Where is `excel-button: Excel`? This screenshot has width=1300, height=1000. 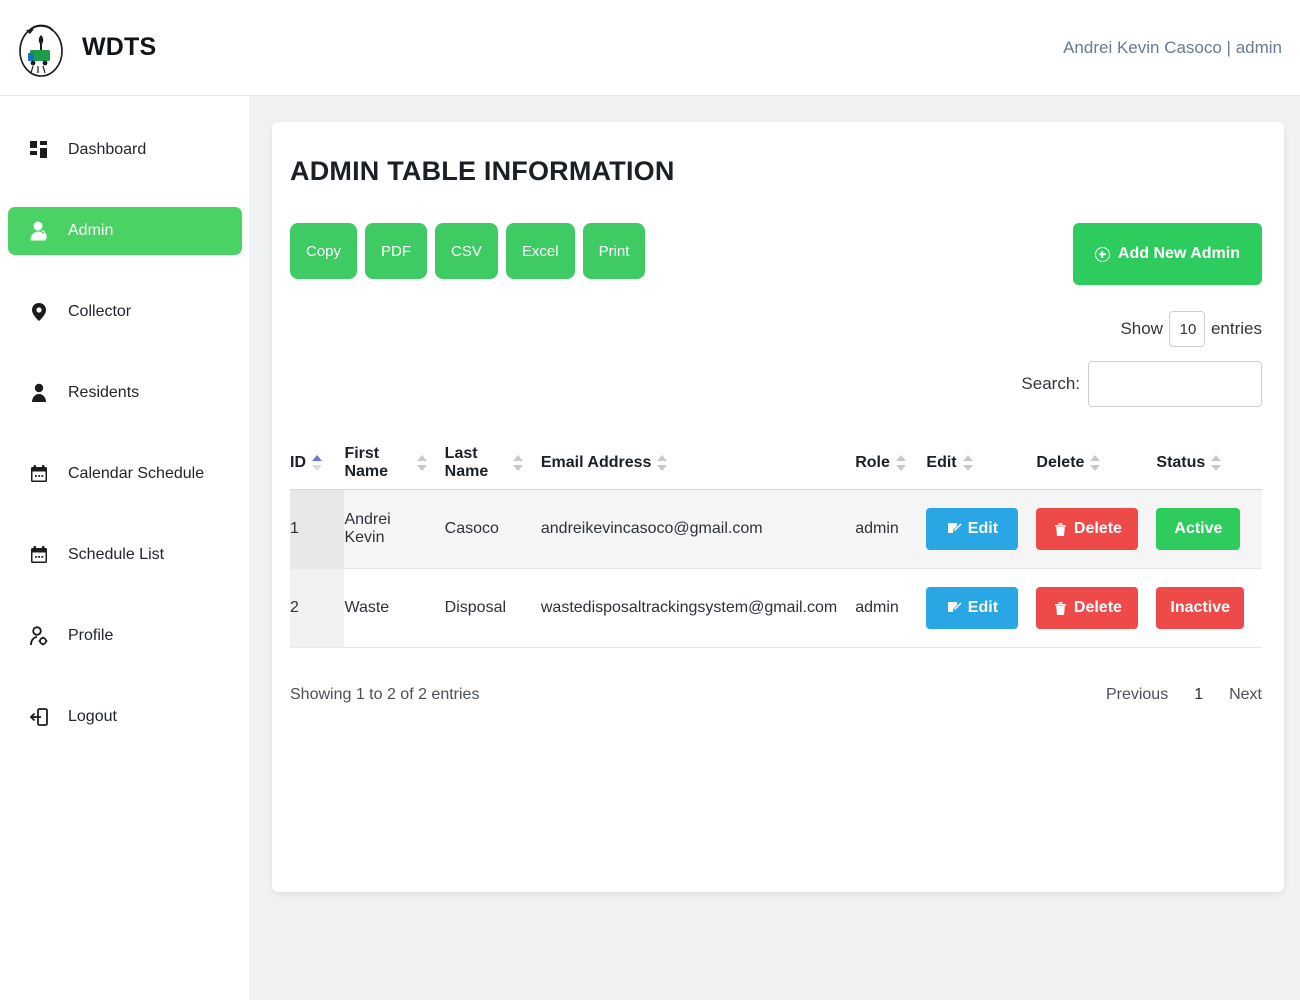 excel-button: Excel is located at coordinates (540, 251).